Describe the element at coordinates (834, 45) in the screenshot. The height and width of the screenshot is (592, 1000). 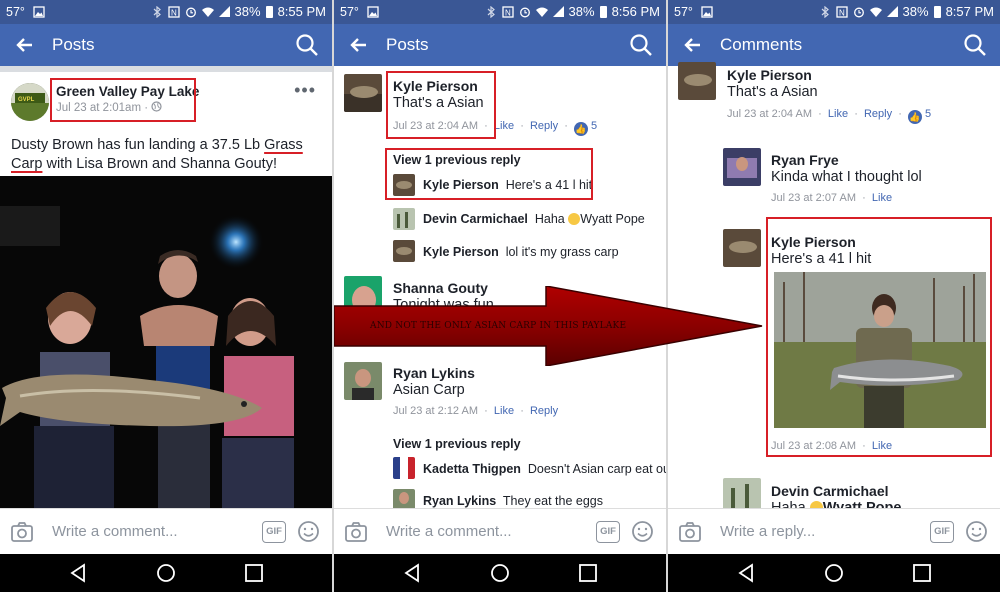
I see `app-bar: Comments` at that location.